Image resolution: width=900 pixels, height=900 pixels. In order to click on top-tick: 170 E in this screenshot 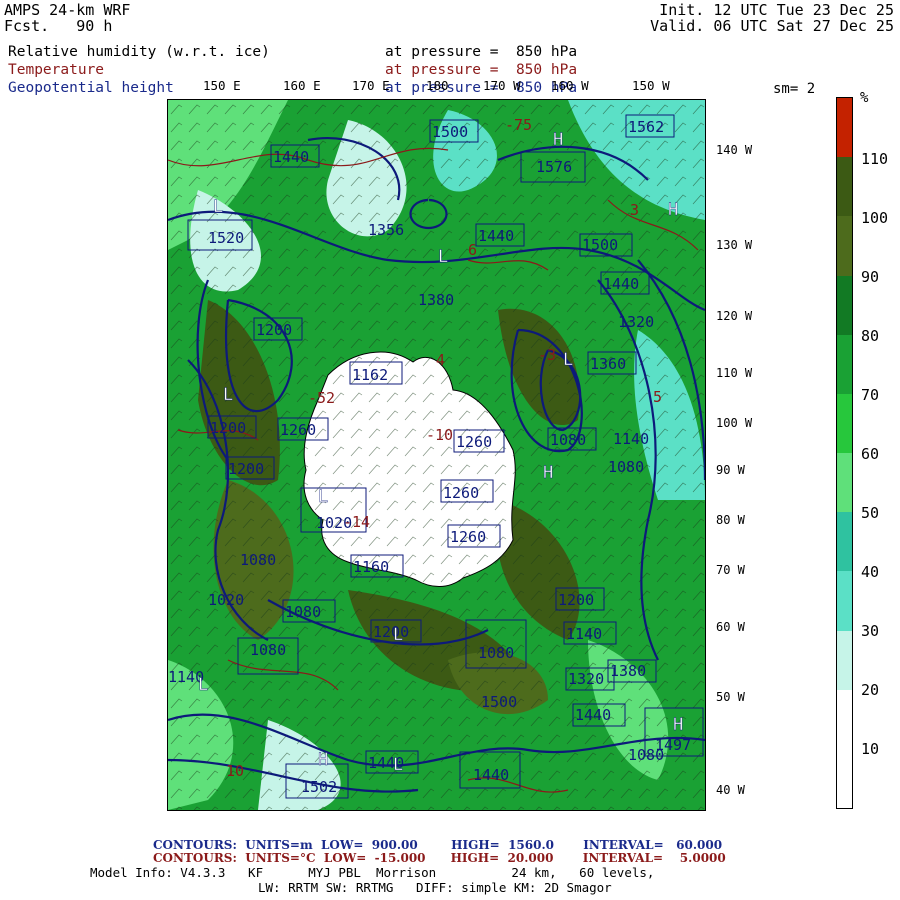, I will do `click(371, 85)`.